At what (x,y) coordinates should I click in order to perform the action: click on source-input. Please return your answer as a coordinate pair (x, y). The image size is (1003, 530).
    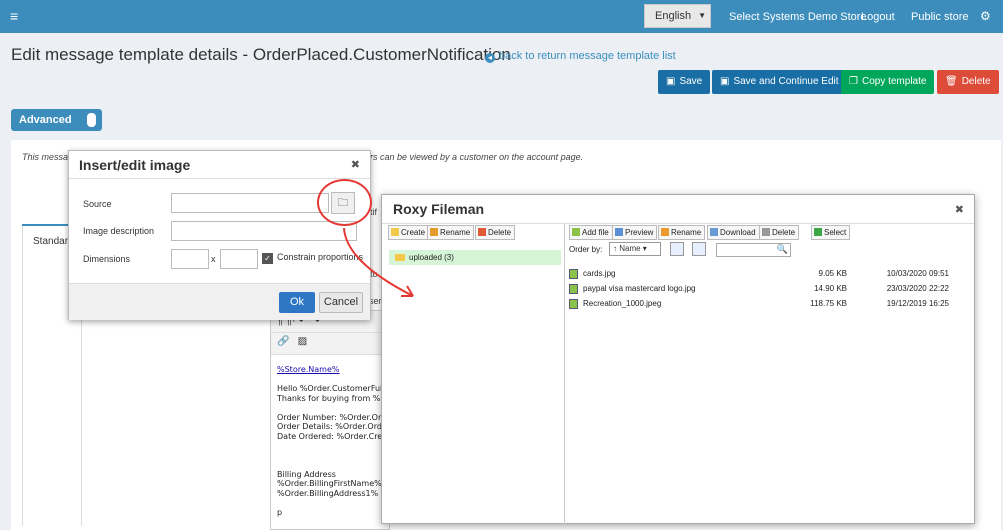
    Looking at the image, I should click on (250, 203).